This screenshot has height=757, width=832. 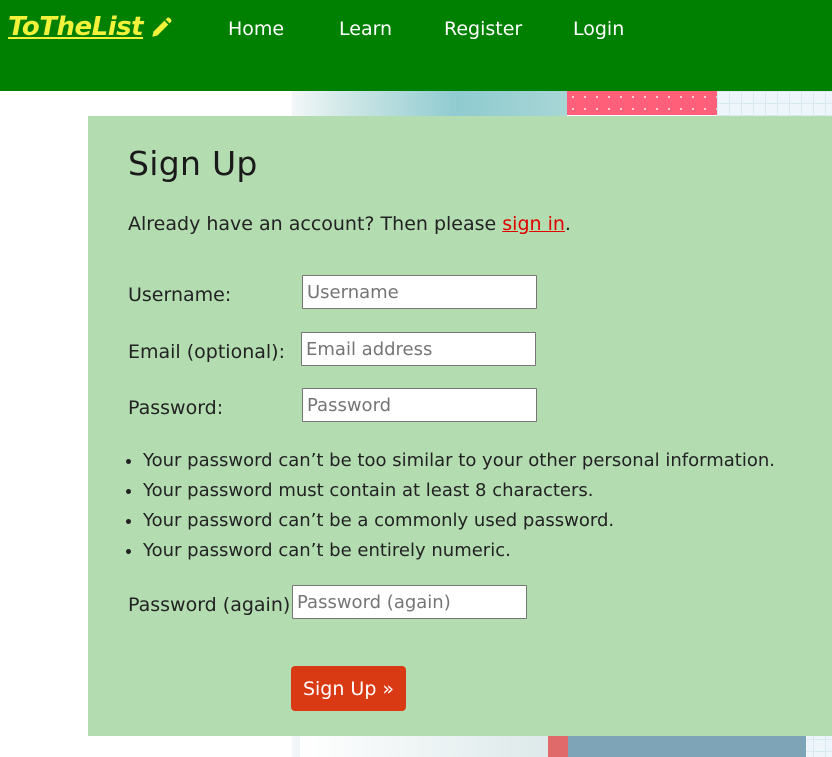 I want to click on background-image-bottom-blue, so click(x=687, y=746).